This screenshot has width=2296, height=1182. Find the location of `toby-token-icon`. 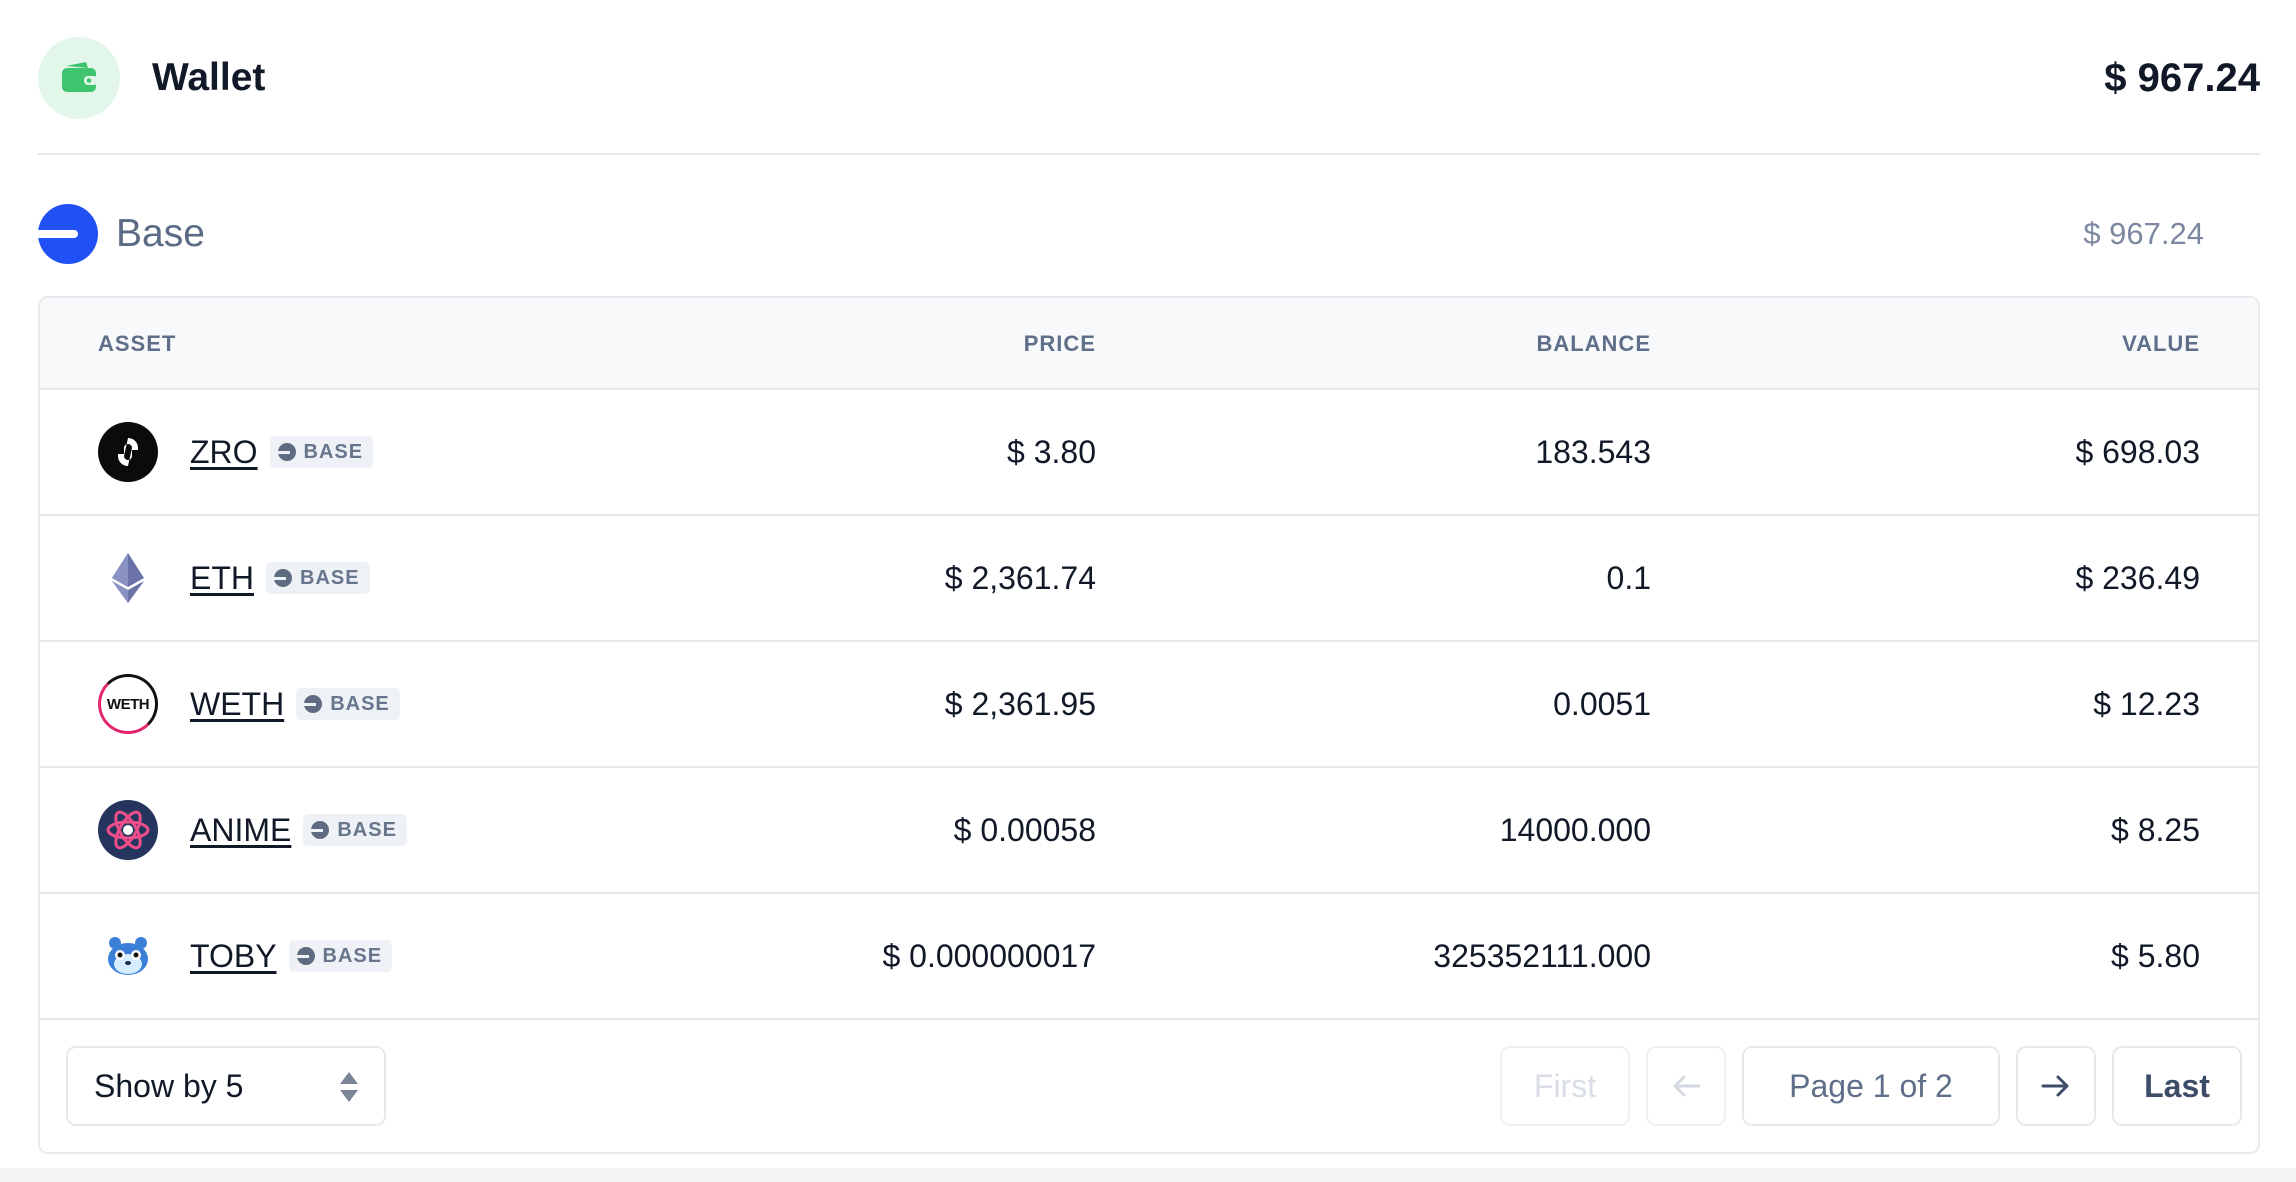

toby-token-icon is located at coordinates (128, 956).